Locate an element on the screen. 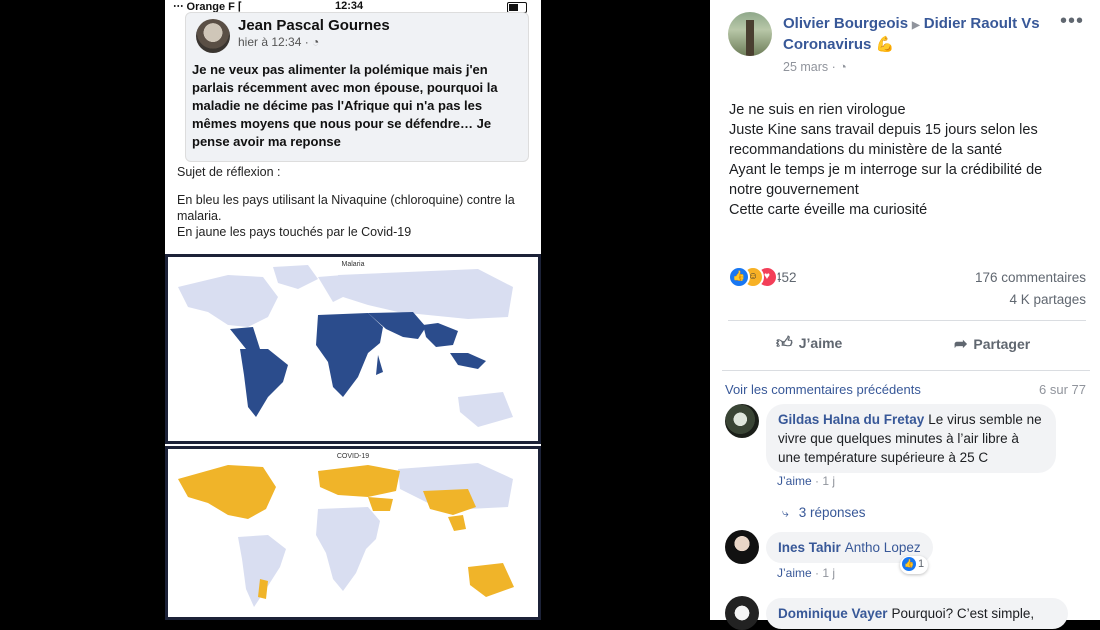  comment-reaction-count: 1 is located at coordinates (921, 563).